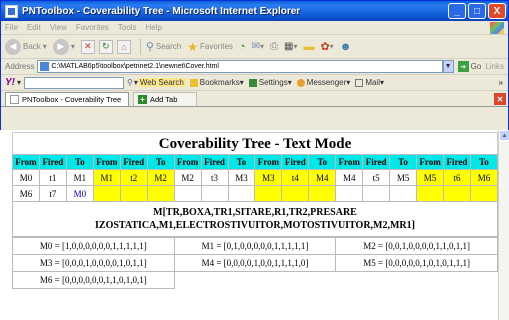 The width and height of the screenshot is (509, 320). Describe the element at coordinates (10, 82) in the screenshot. I see `yahoo-logo: Y!` at that location.